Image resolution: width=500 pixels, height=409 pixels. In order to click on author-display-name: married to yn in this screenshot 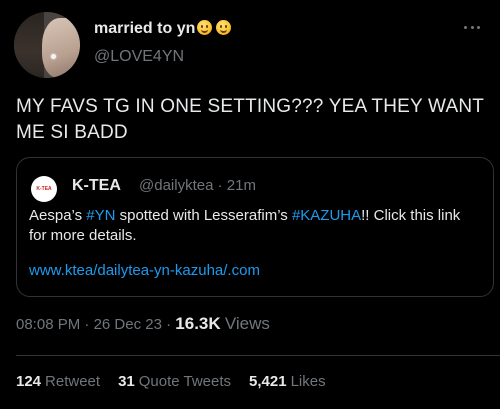, I will do `click(163, 29)`.